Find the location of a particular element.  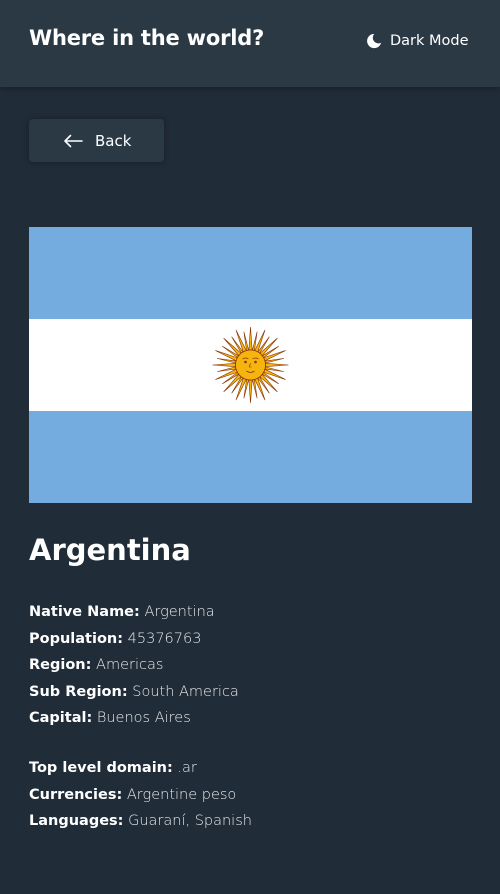

detail-label: Currencies: is located at coordinates (76, 794).